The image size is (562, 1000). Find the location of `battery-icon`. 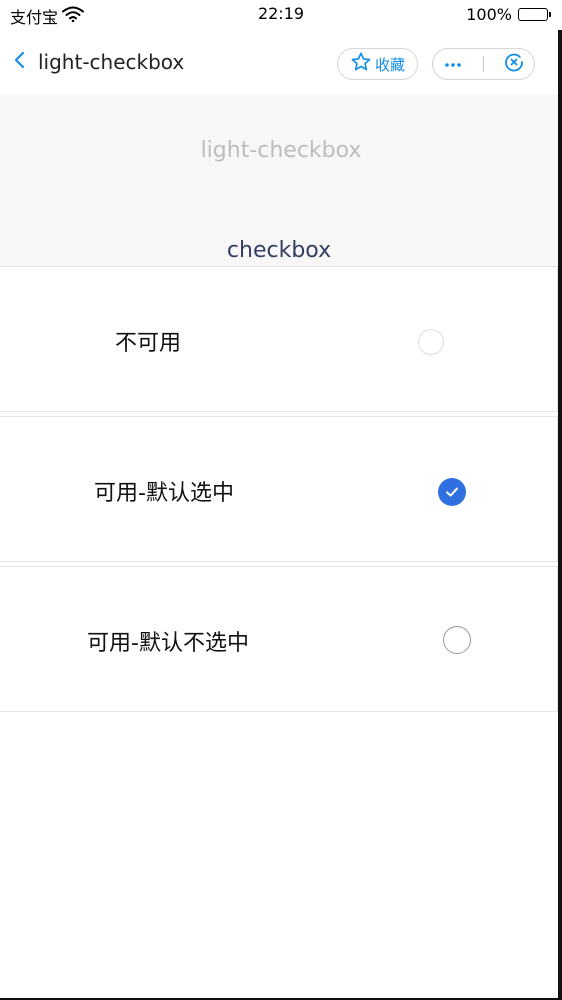

battery-icon is located at coordinates (534, 14).